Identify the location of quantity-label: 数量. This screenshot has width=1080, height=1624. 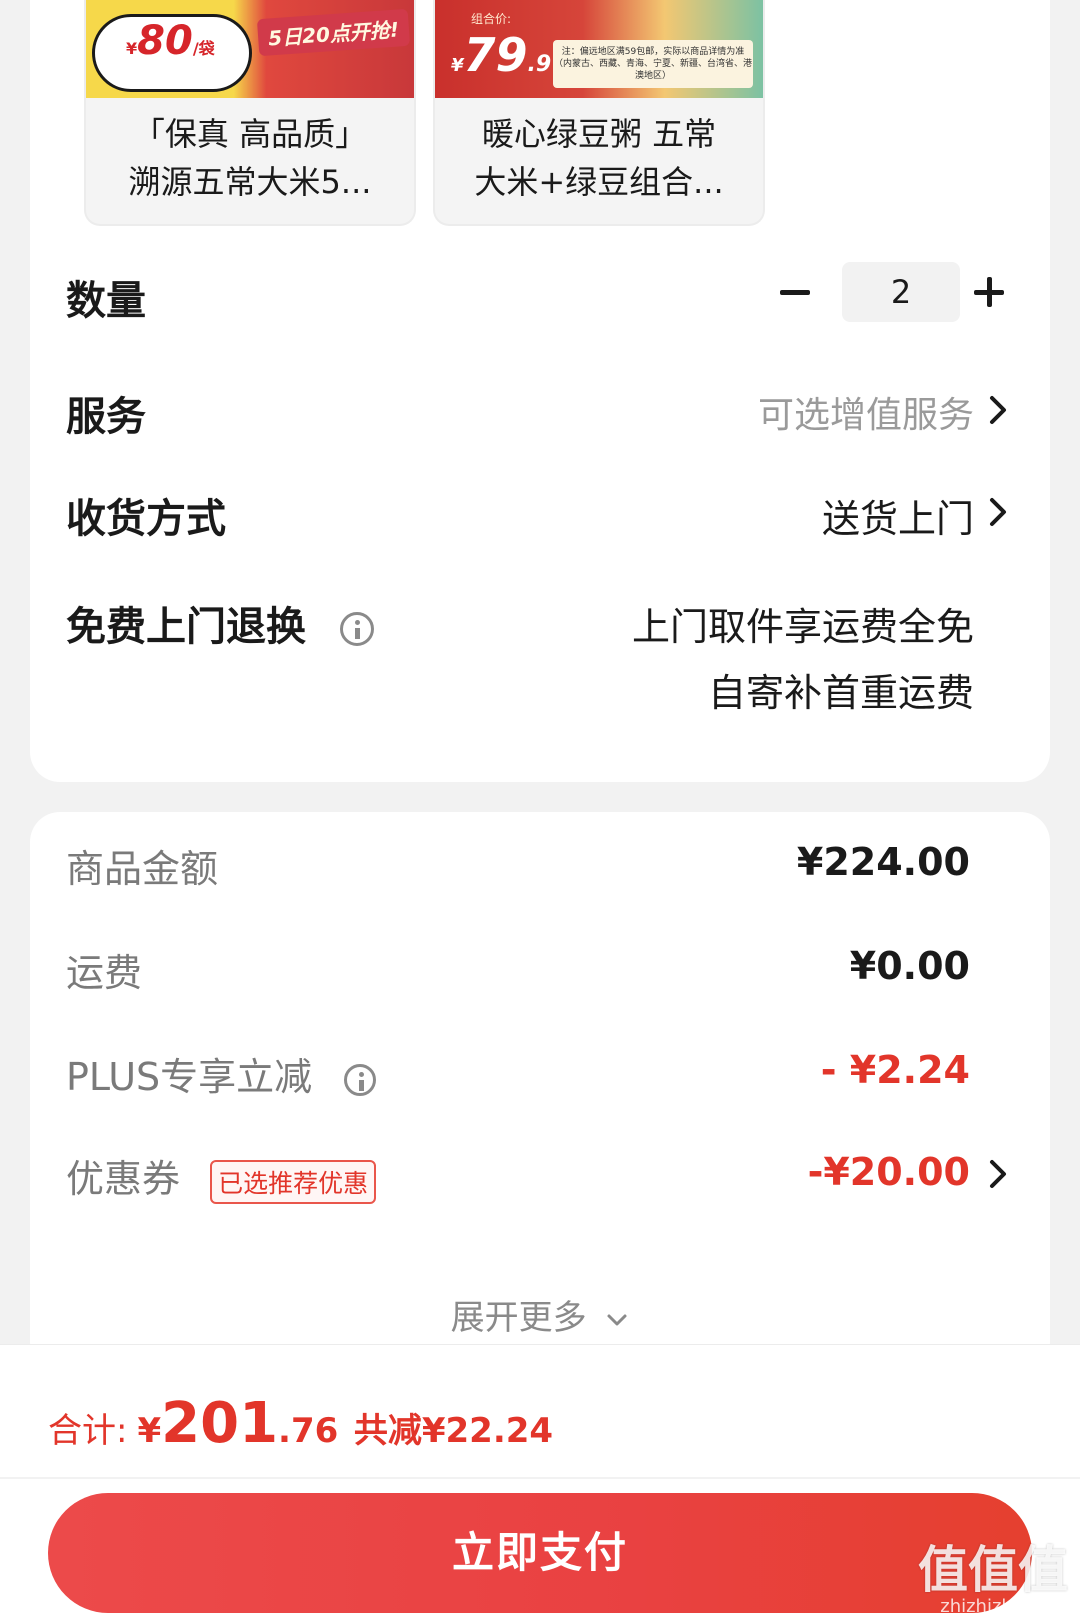
(106, 301).